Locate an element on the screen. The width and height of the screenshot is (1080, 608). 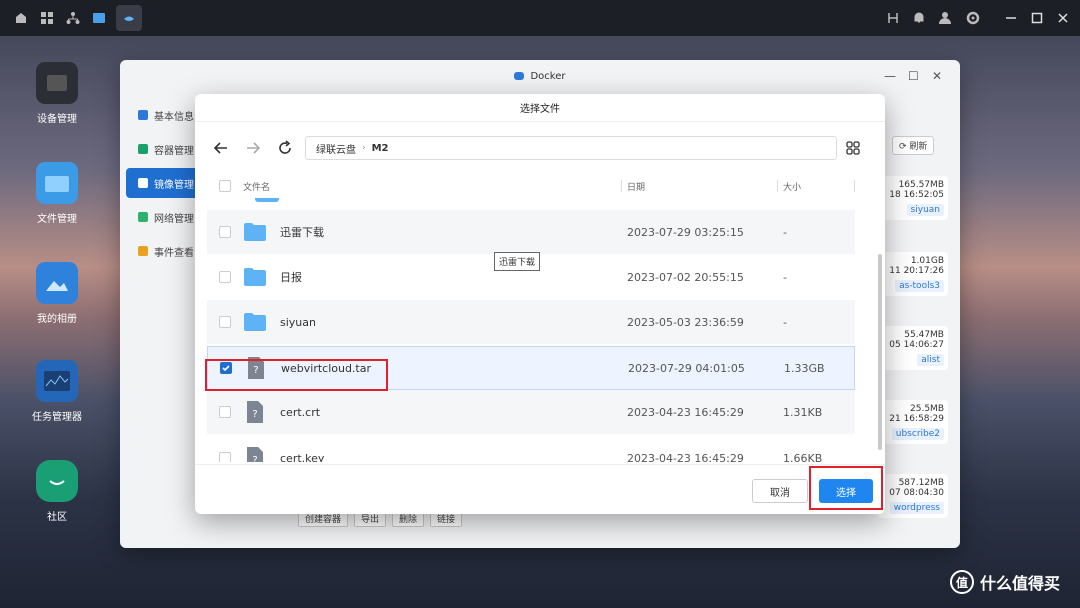
table-row: ? cert.key 2023-04-23 16:45:29 1.66KB is located at coordinates (531, 449).